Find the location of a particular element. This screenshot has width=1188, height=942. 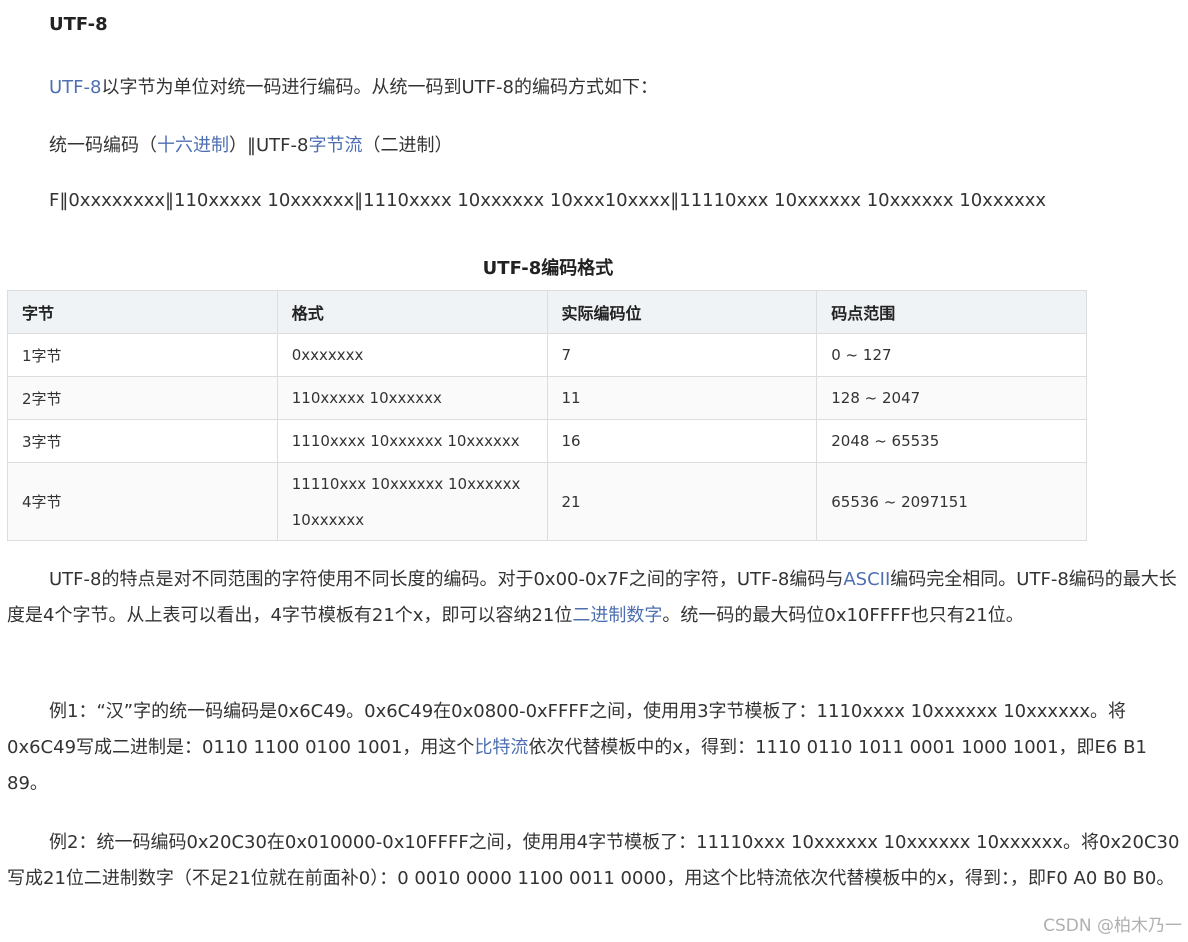

cell-bits: 21 is located at coordinates (682, 501).